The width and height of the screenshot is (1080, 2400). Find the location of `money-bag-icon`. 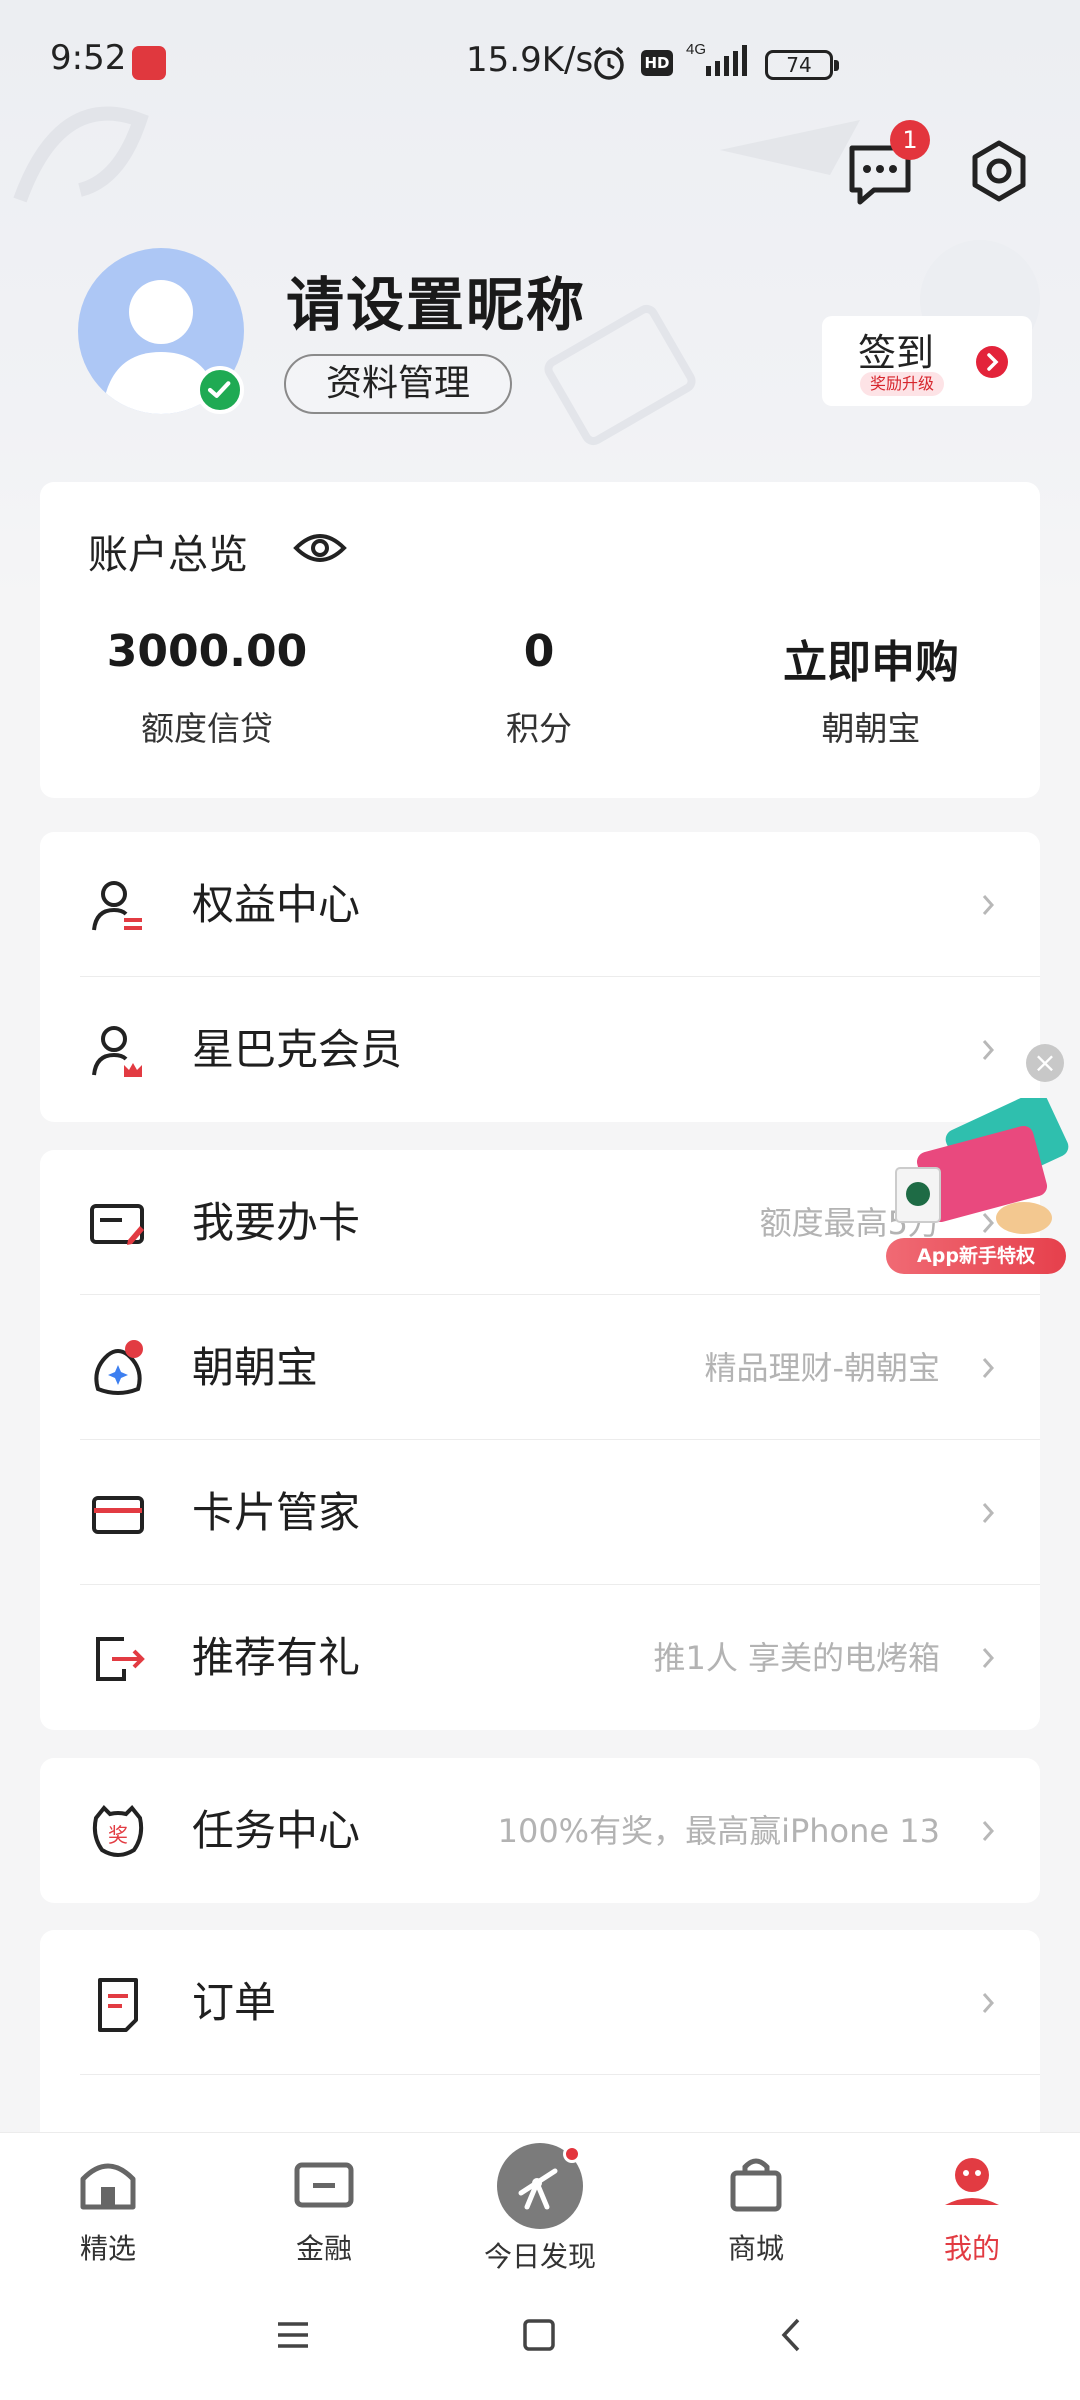

money-bag-icon is located at coordinates (118, 1367).